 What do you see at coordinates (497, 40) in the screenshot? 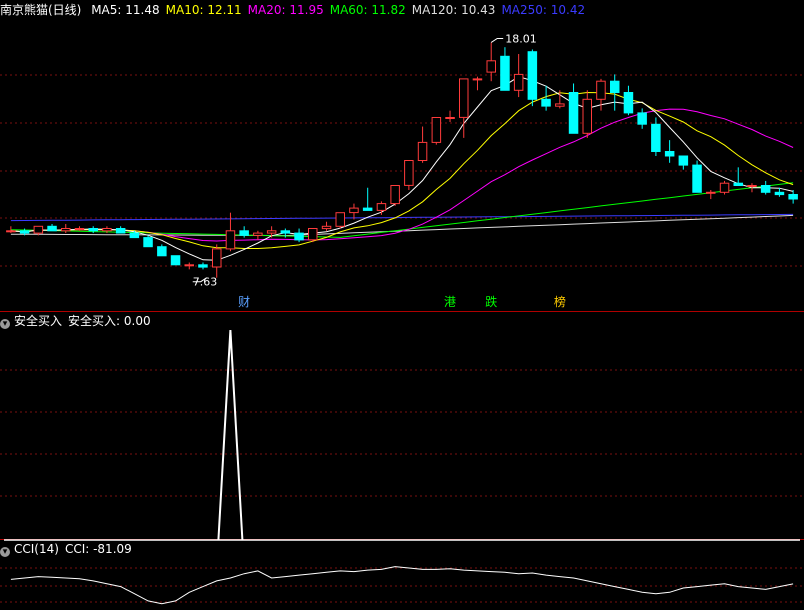
I see `high-pointer` at bounding box center [497, 40].